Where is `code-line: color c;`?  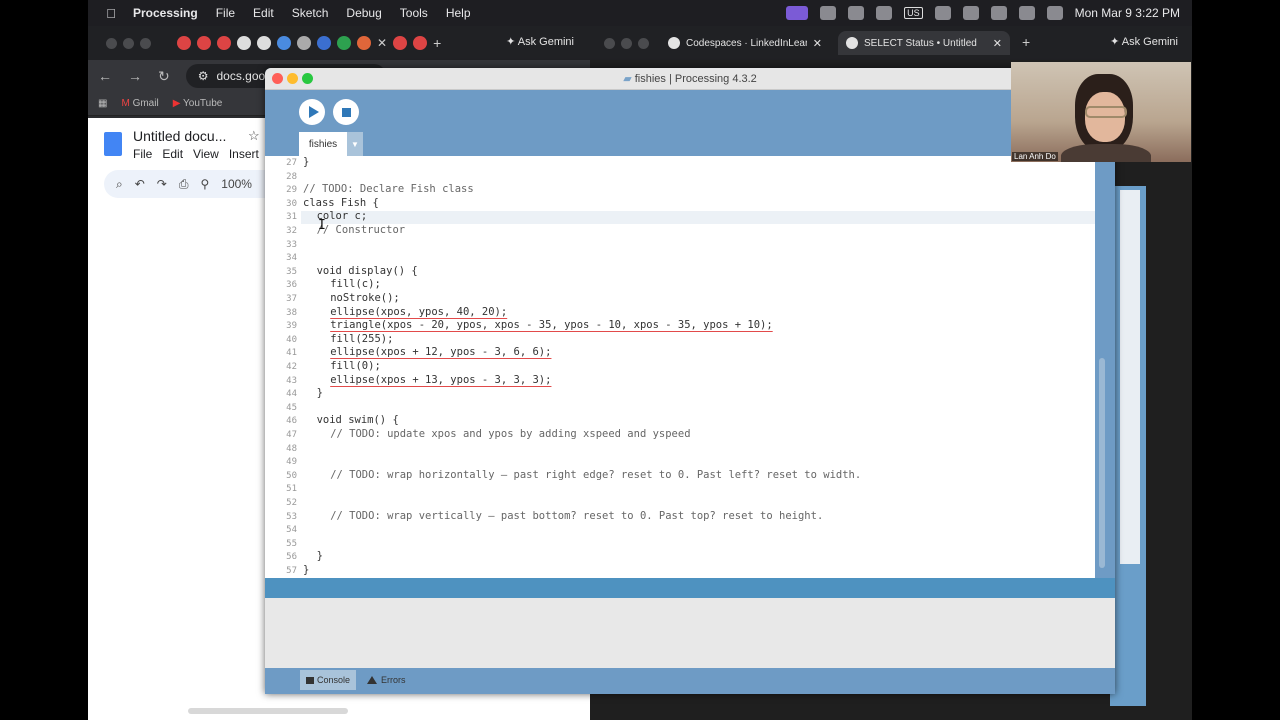
code-line: color c; is located at coordinates (335, 216).